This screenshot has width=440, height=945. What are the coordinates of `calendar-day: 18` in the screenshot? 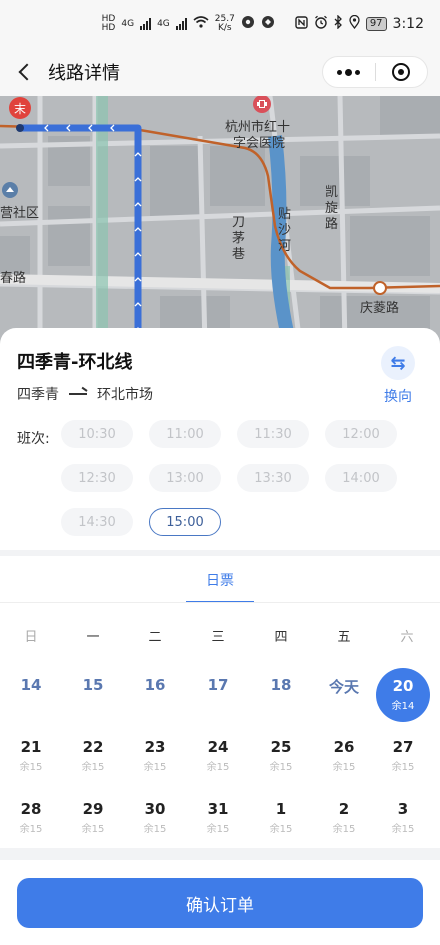 It's located at (281, 685).